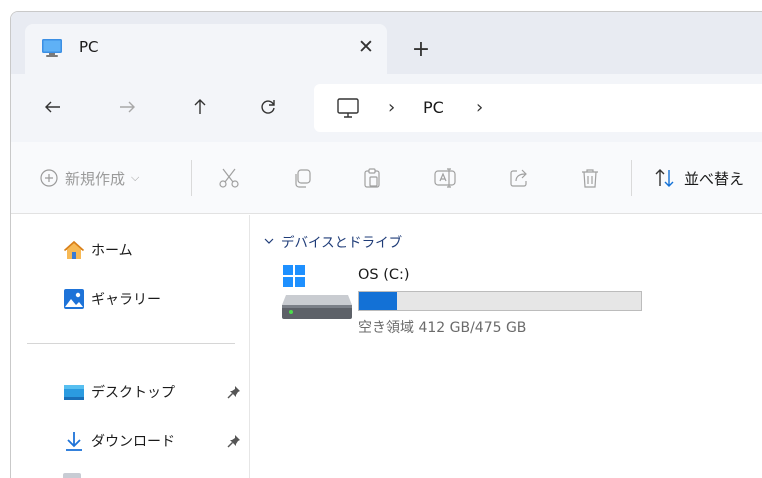 This screenshot has height=478, width=762. I want to click on new-button-label: 新規作成, so click(95, 178).